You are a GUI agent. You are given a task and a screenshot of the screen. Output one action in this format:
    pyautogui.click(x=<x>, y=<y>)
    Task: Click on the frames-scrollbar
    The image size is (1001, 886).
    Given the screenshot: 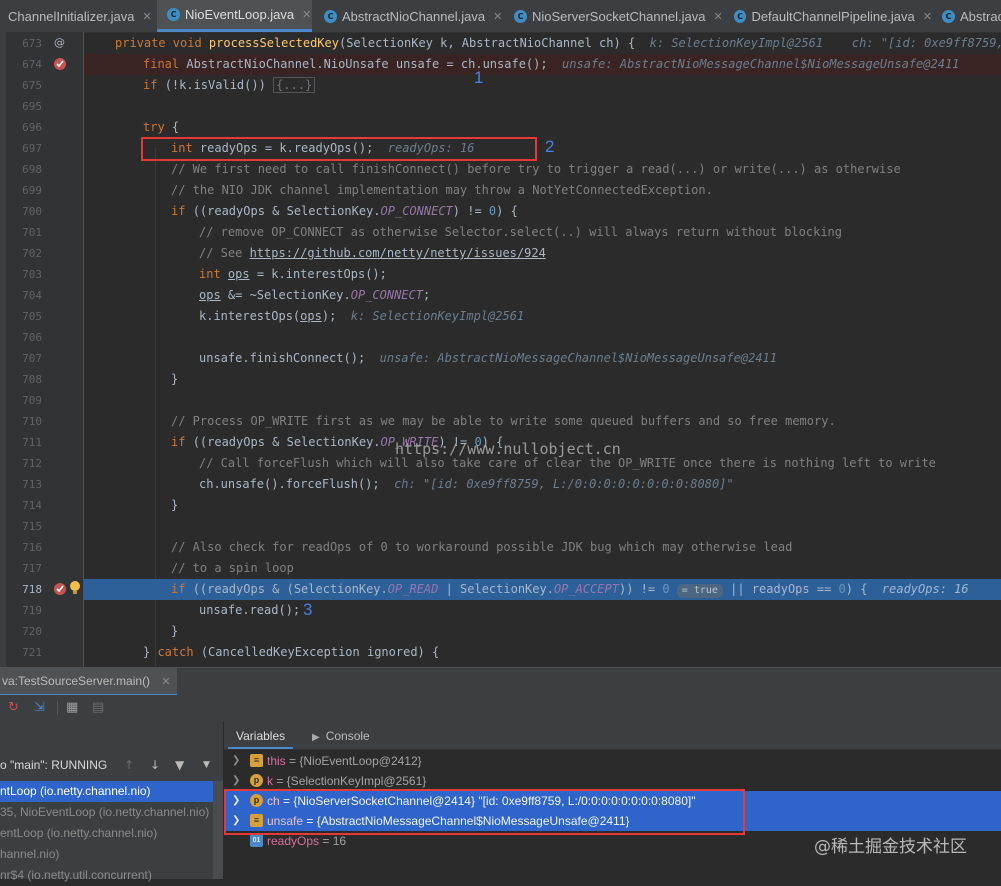 What is the action you would take?
    pyautogui.click(x=218, y=830)
    